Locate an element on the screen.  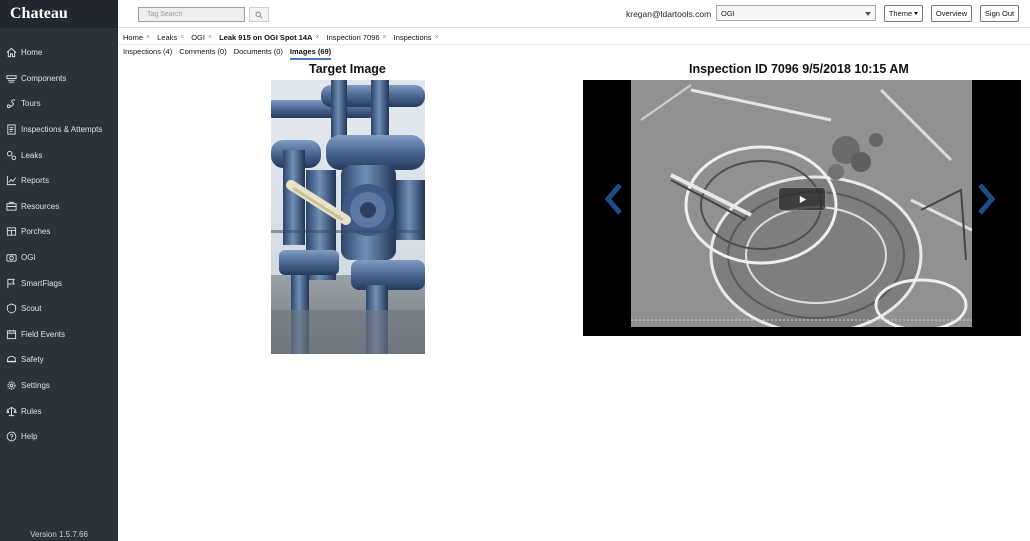
theme-button: Theme is located at coordinates (903, 13).